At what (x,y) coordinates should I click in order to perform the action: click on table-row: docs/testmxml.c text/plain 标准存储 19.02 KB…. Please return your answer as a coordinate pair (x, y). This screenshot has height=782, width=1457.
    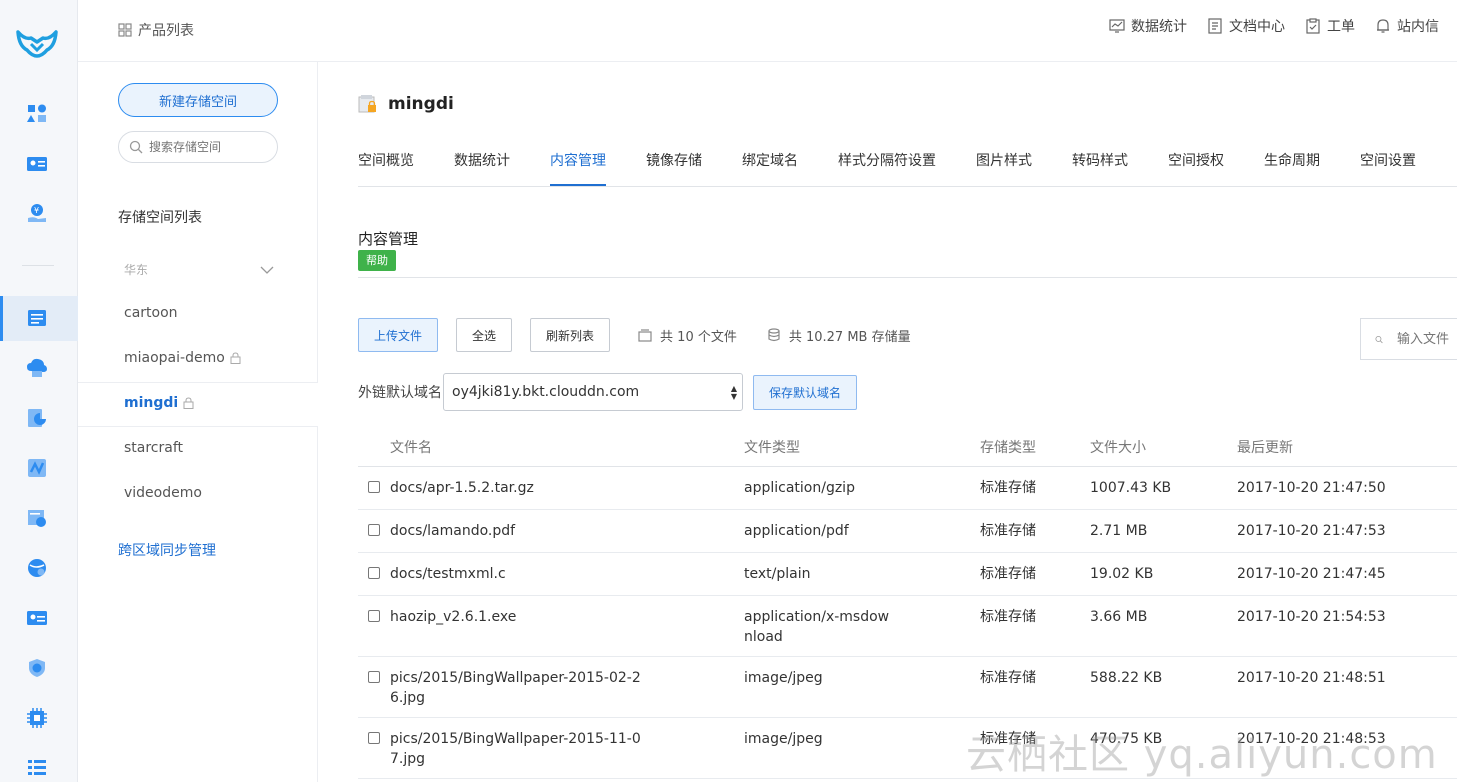
    Looking at the image, I should click on (907, 574).